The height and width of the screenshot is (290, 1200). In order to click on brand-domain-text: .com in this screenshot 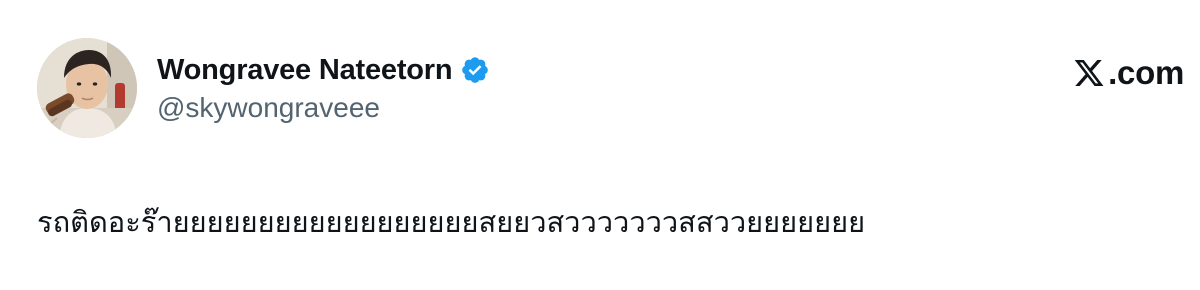, I will do `click(1146, 72)`.